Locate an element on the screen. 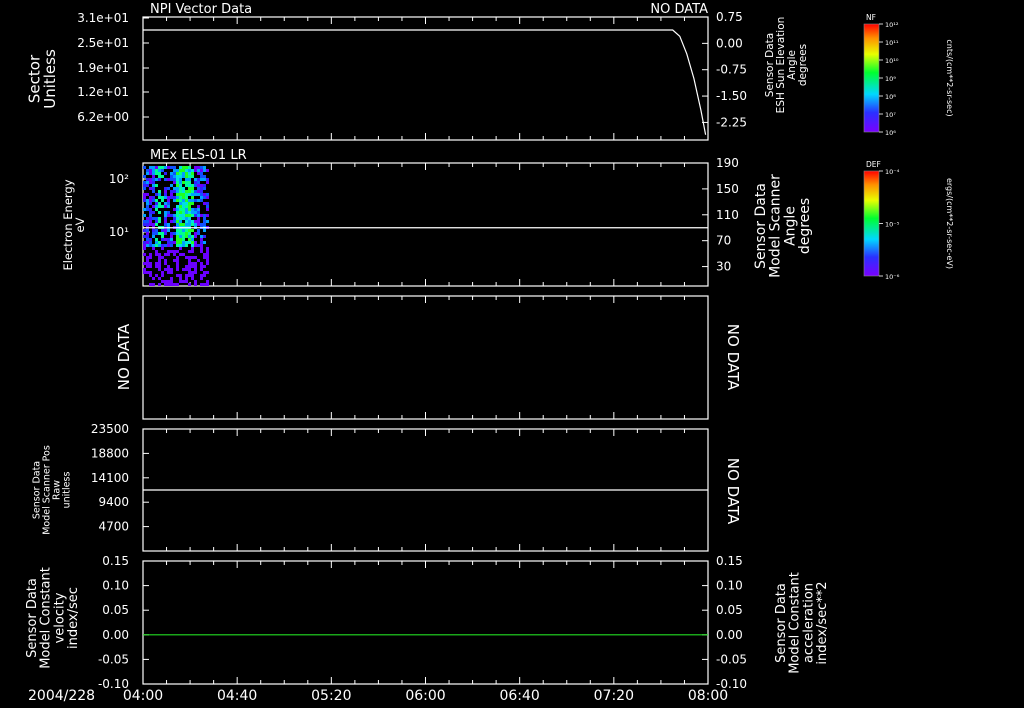  time-tick-label: 06:00 is located at coordinates (425, 696).